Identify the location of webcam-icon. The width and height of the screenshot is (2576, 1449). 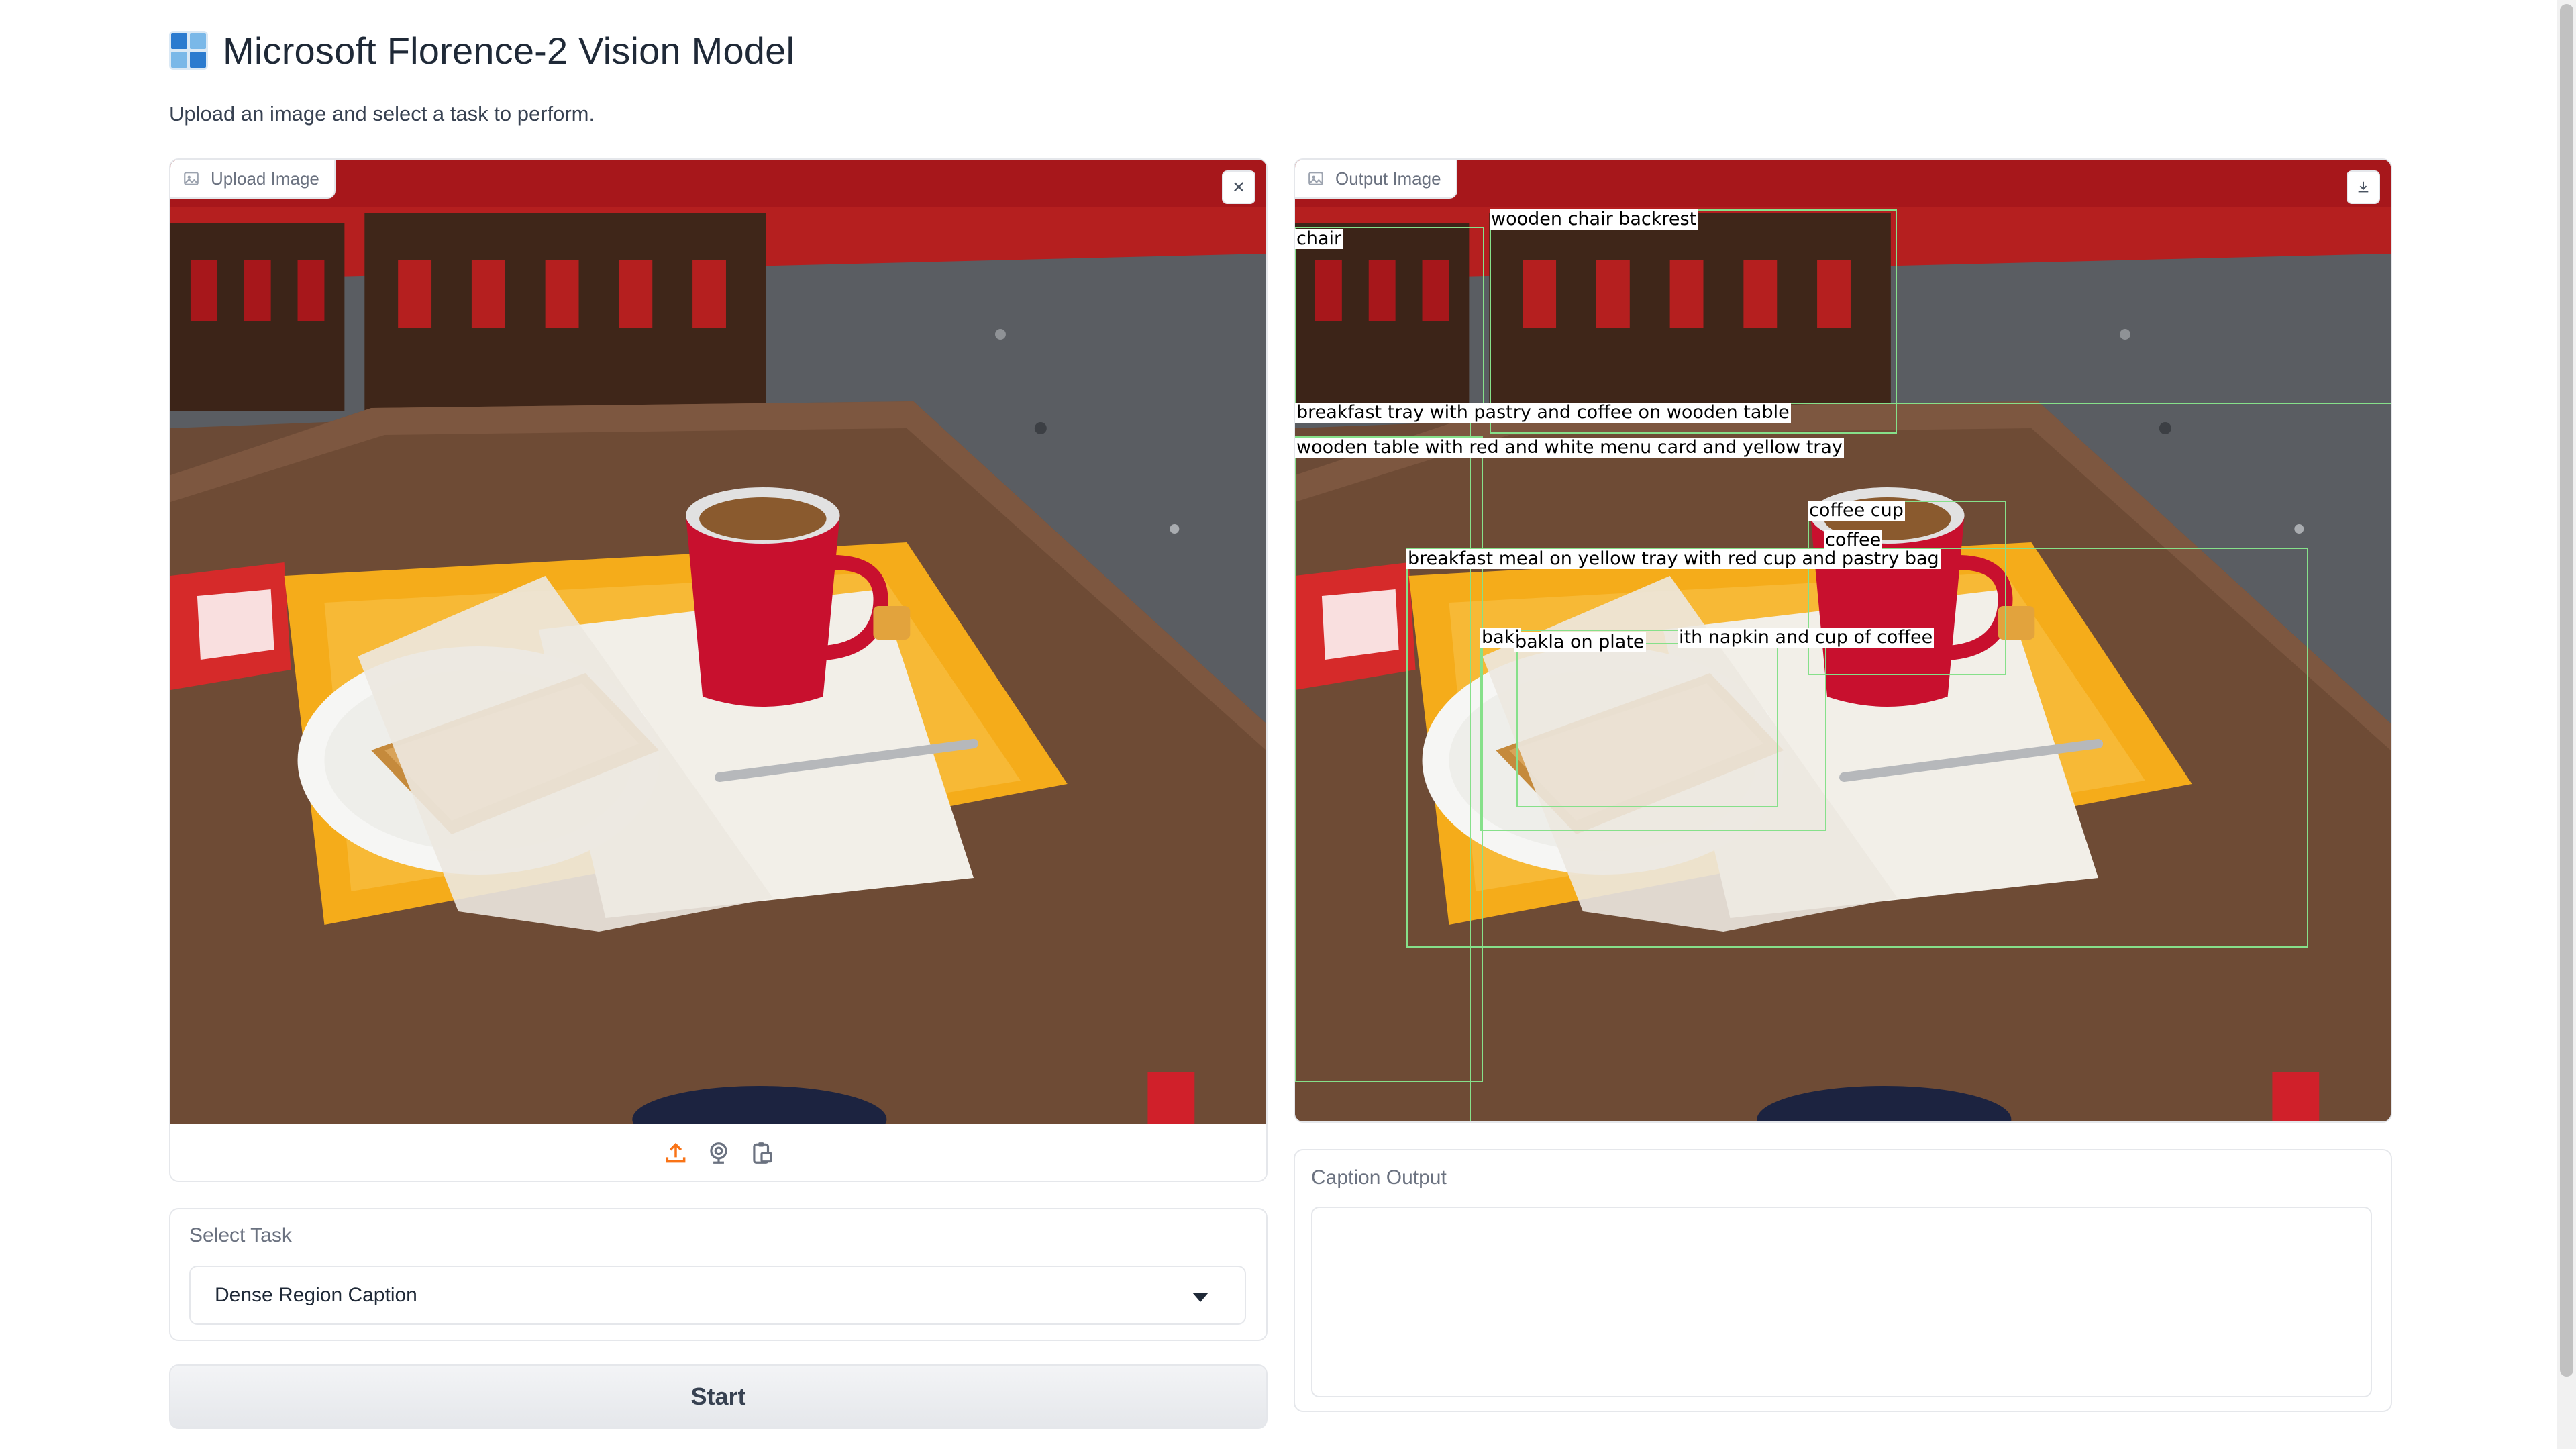
(718, 1153).